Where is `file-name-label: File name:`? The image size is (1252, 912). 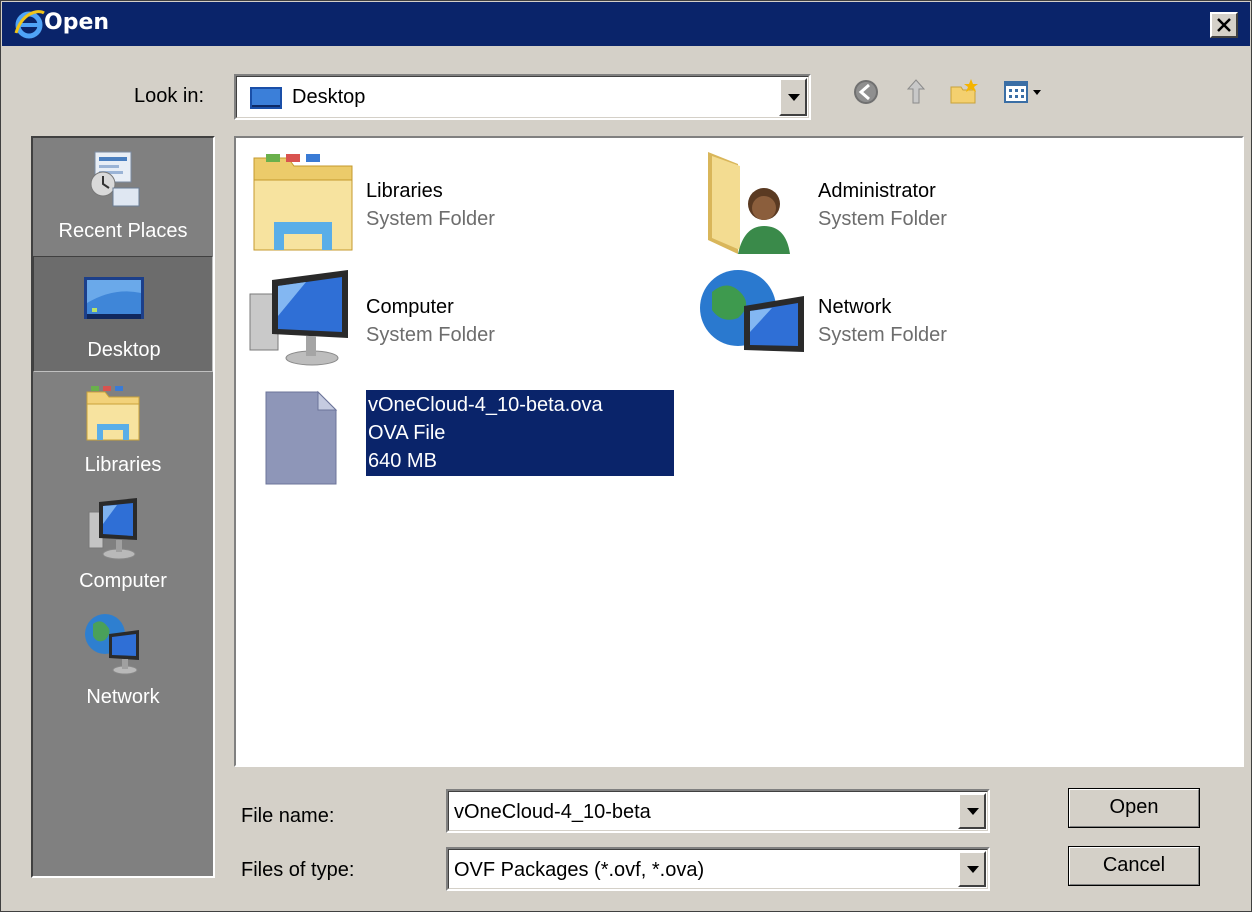
file-name-label: File name: is located at coordinates (288, 816).